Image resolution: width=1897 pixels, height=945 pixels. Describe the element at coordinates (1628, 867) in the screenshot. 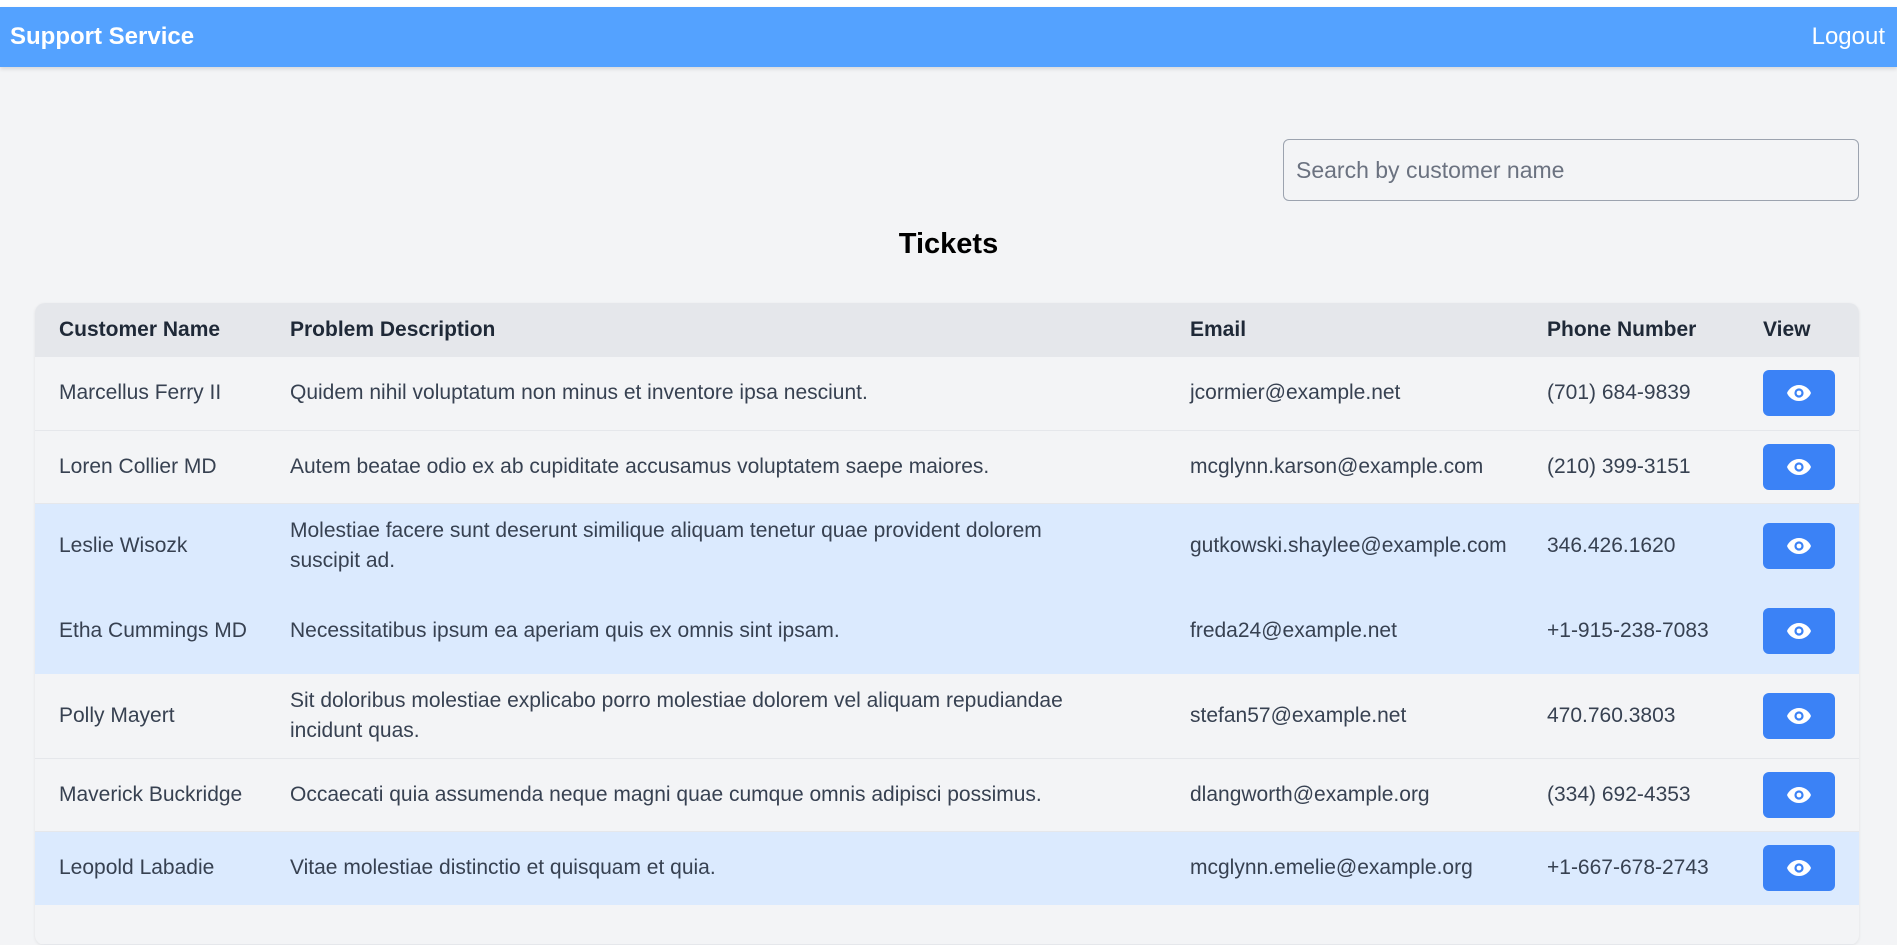

I see `phone-number-cell: +1-667-678-2743` at that location.